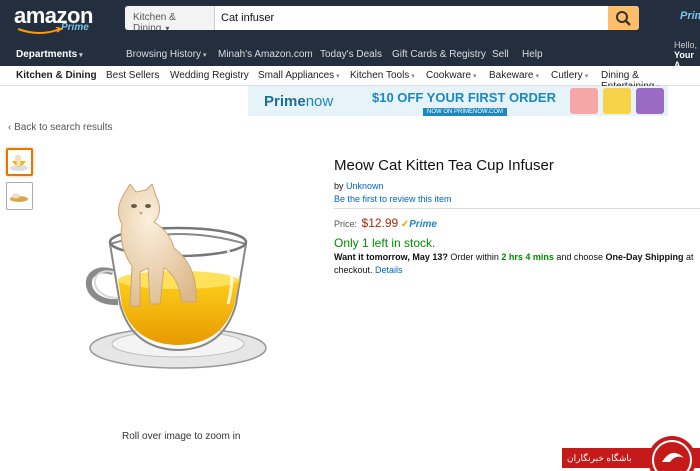 The image size is (700, 471). I want to click on zoom-hint: Roll over image to zoom in, so click(181, 436).